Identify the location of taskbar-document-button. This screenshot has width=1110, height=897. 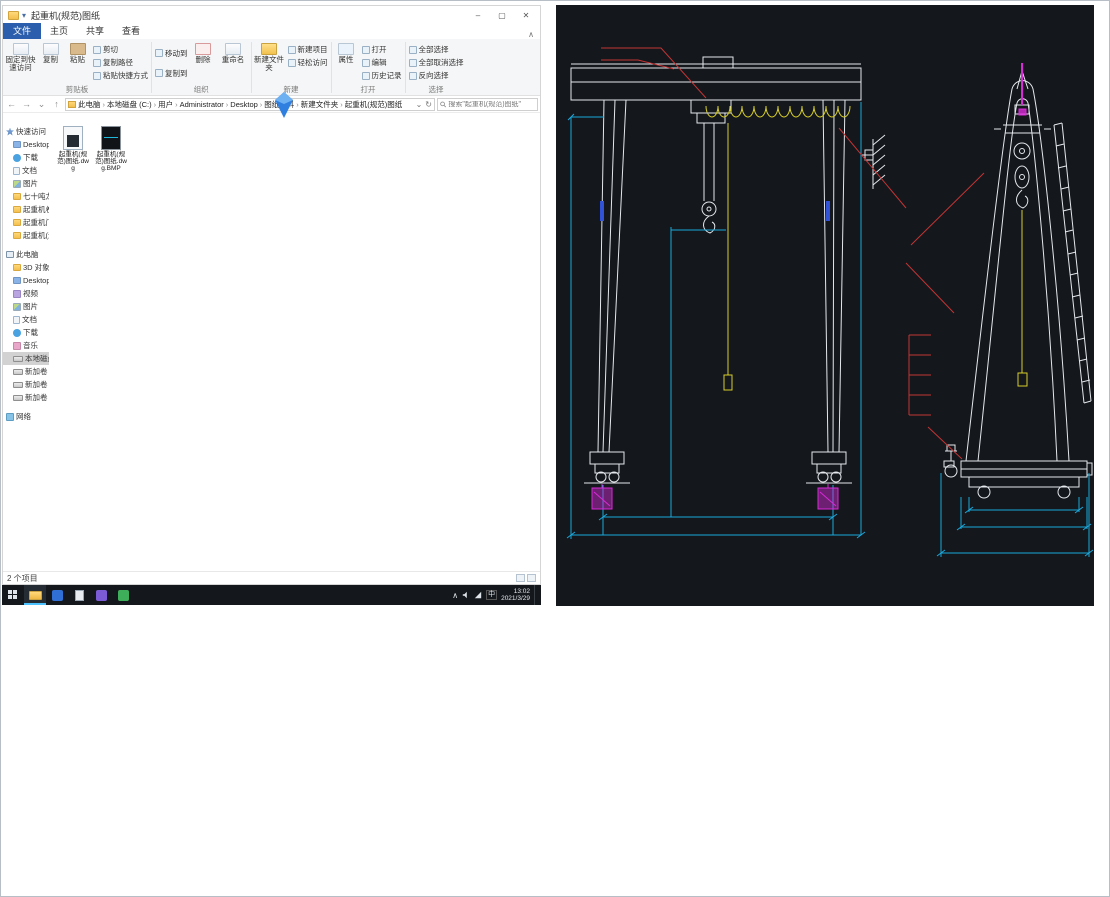
(79, 595).